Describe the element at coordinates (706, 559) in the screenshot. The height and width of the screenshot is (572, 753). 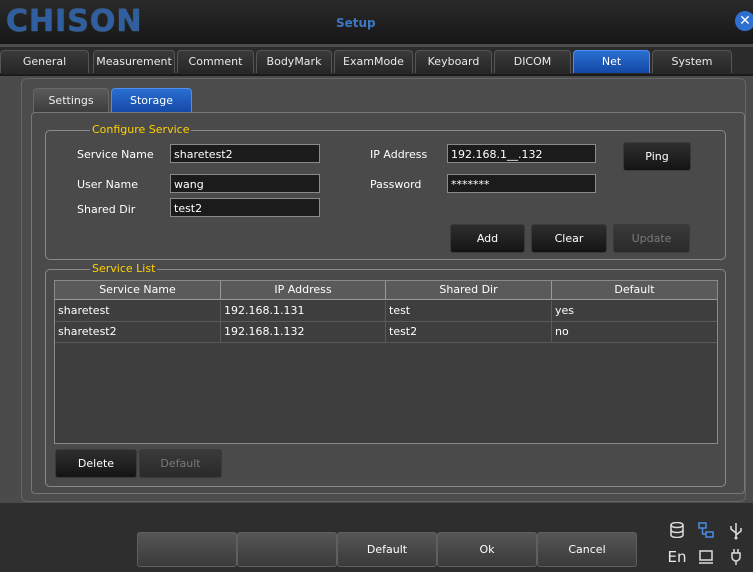
I see `display-icon` at that location.